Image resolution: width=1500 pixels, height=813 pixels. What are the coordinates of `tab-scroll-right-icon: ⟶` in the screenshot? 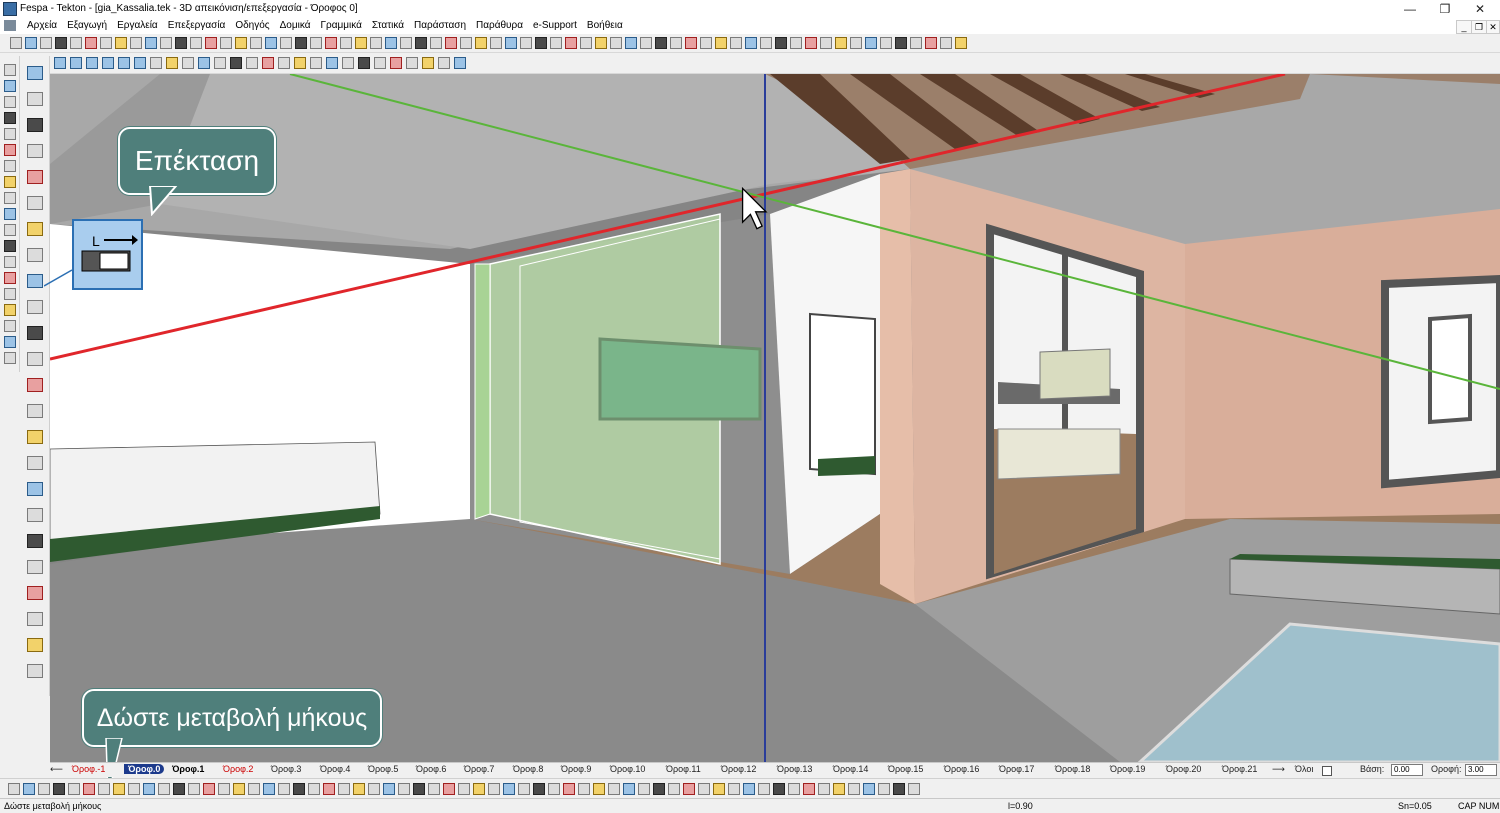 It's located at (1278, 769).